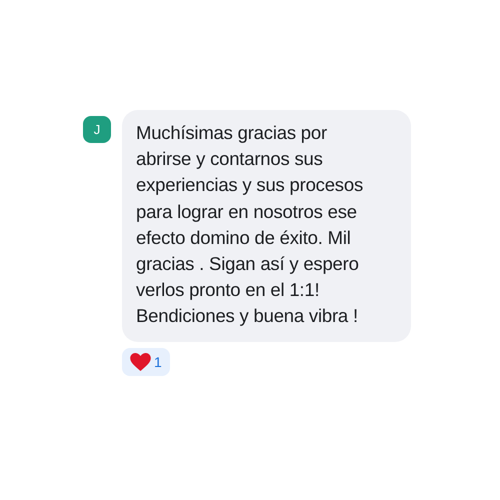 This screenshot has width=500, height=500. What do you see at coordinates (97, 129) in the screenshot?
I see `avatar: J` at bounding box center [97, 129].